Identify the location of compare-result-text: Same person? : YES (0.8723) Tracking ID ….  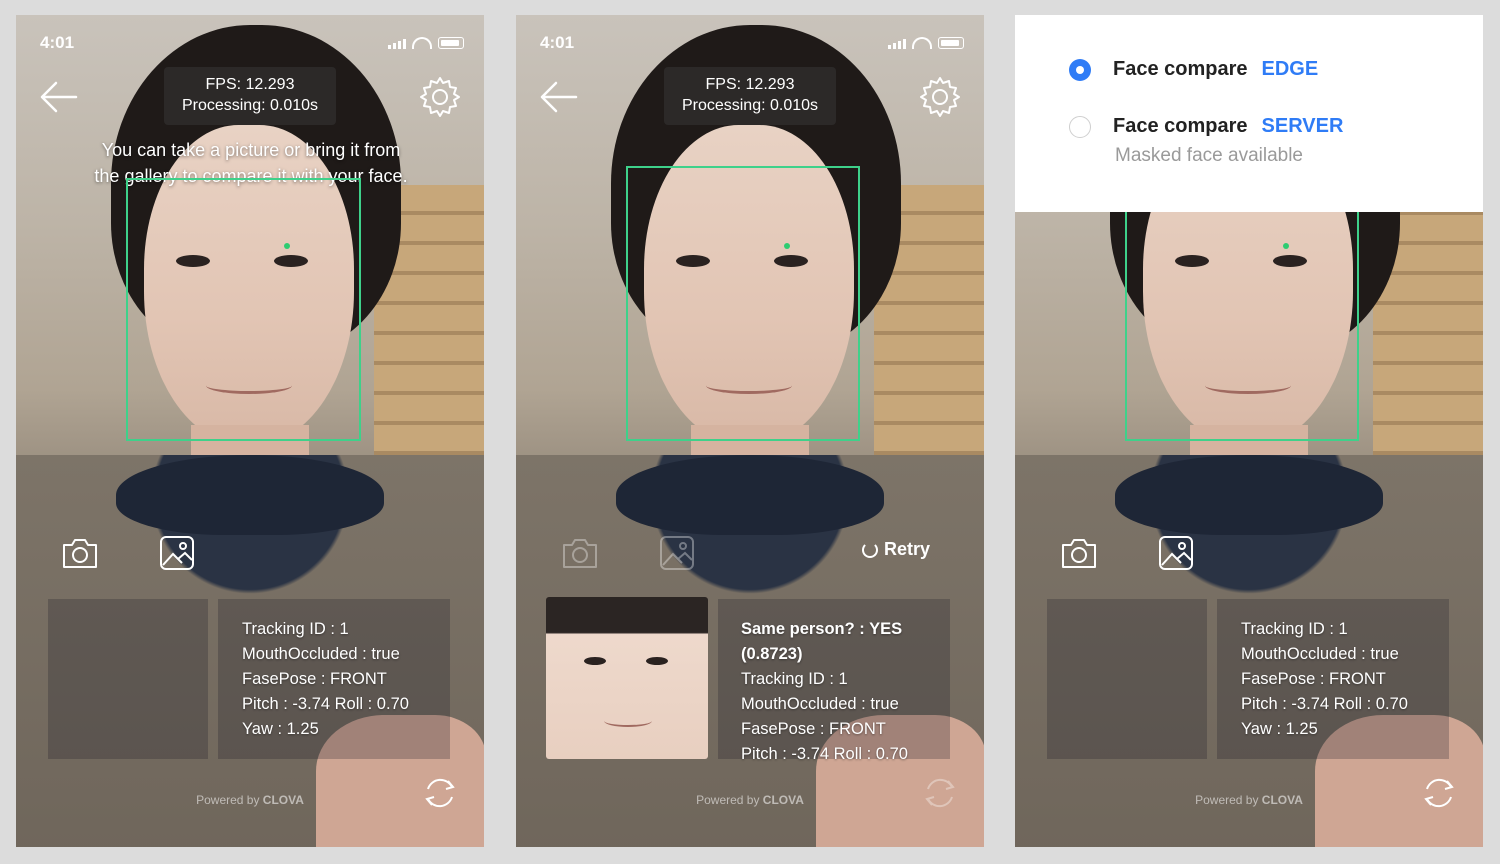
(824, 692).